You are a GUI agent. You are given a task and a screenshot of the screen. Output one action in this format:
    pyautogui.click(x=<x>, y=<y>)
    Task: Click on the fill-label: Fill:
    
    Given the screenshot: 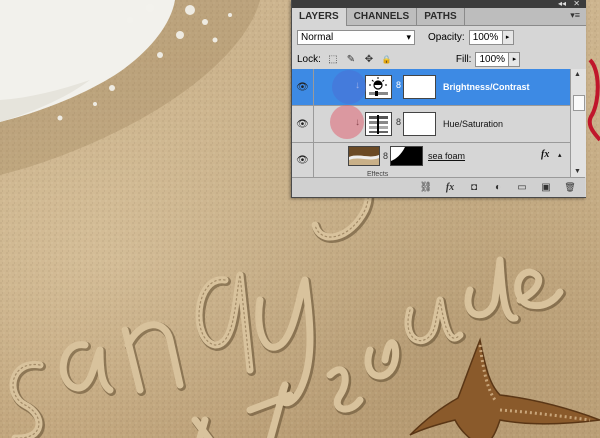 What is the action you would take?
    pyautogui.click(x=463, y=59)
    